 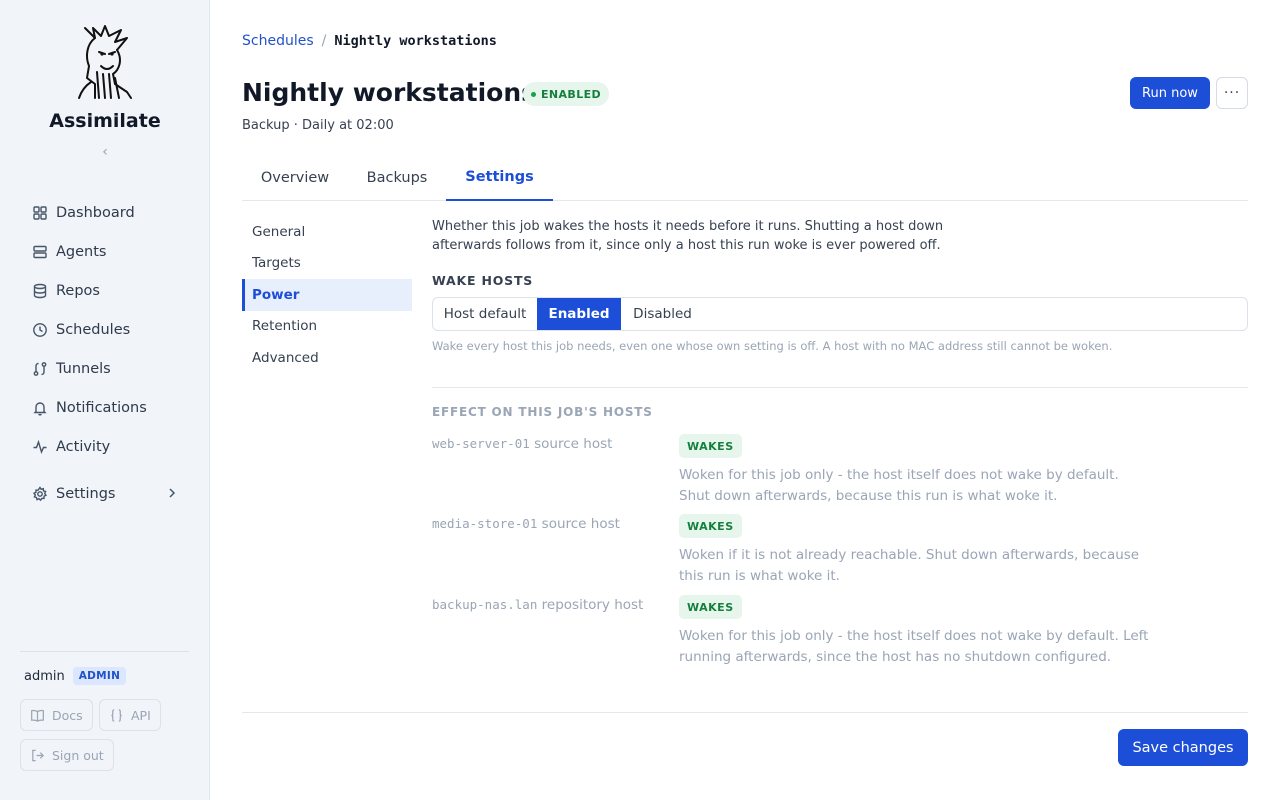 What do you see at coordinates (172, 493) in the screenshot?
I see `chevron-right-icon` at bounding box center [172, 493].